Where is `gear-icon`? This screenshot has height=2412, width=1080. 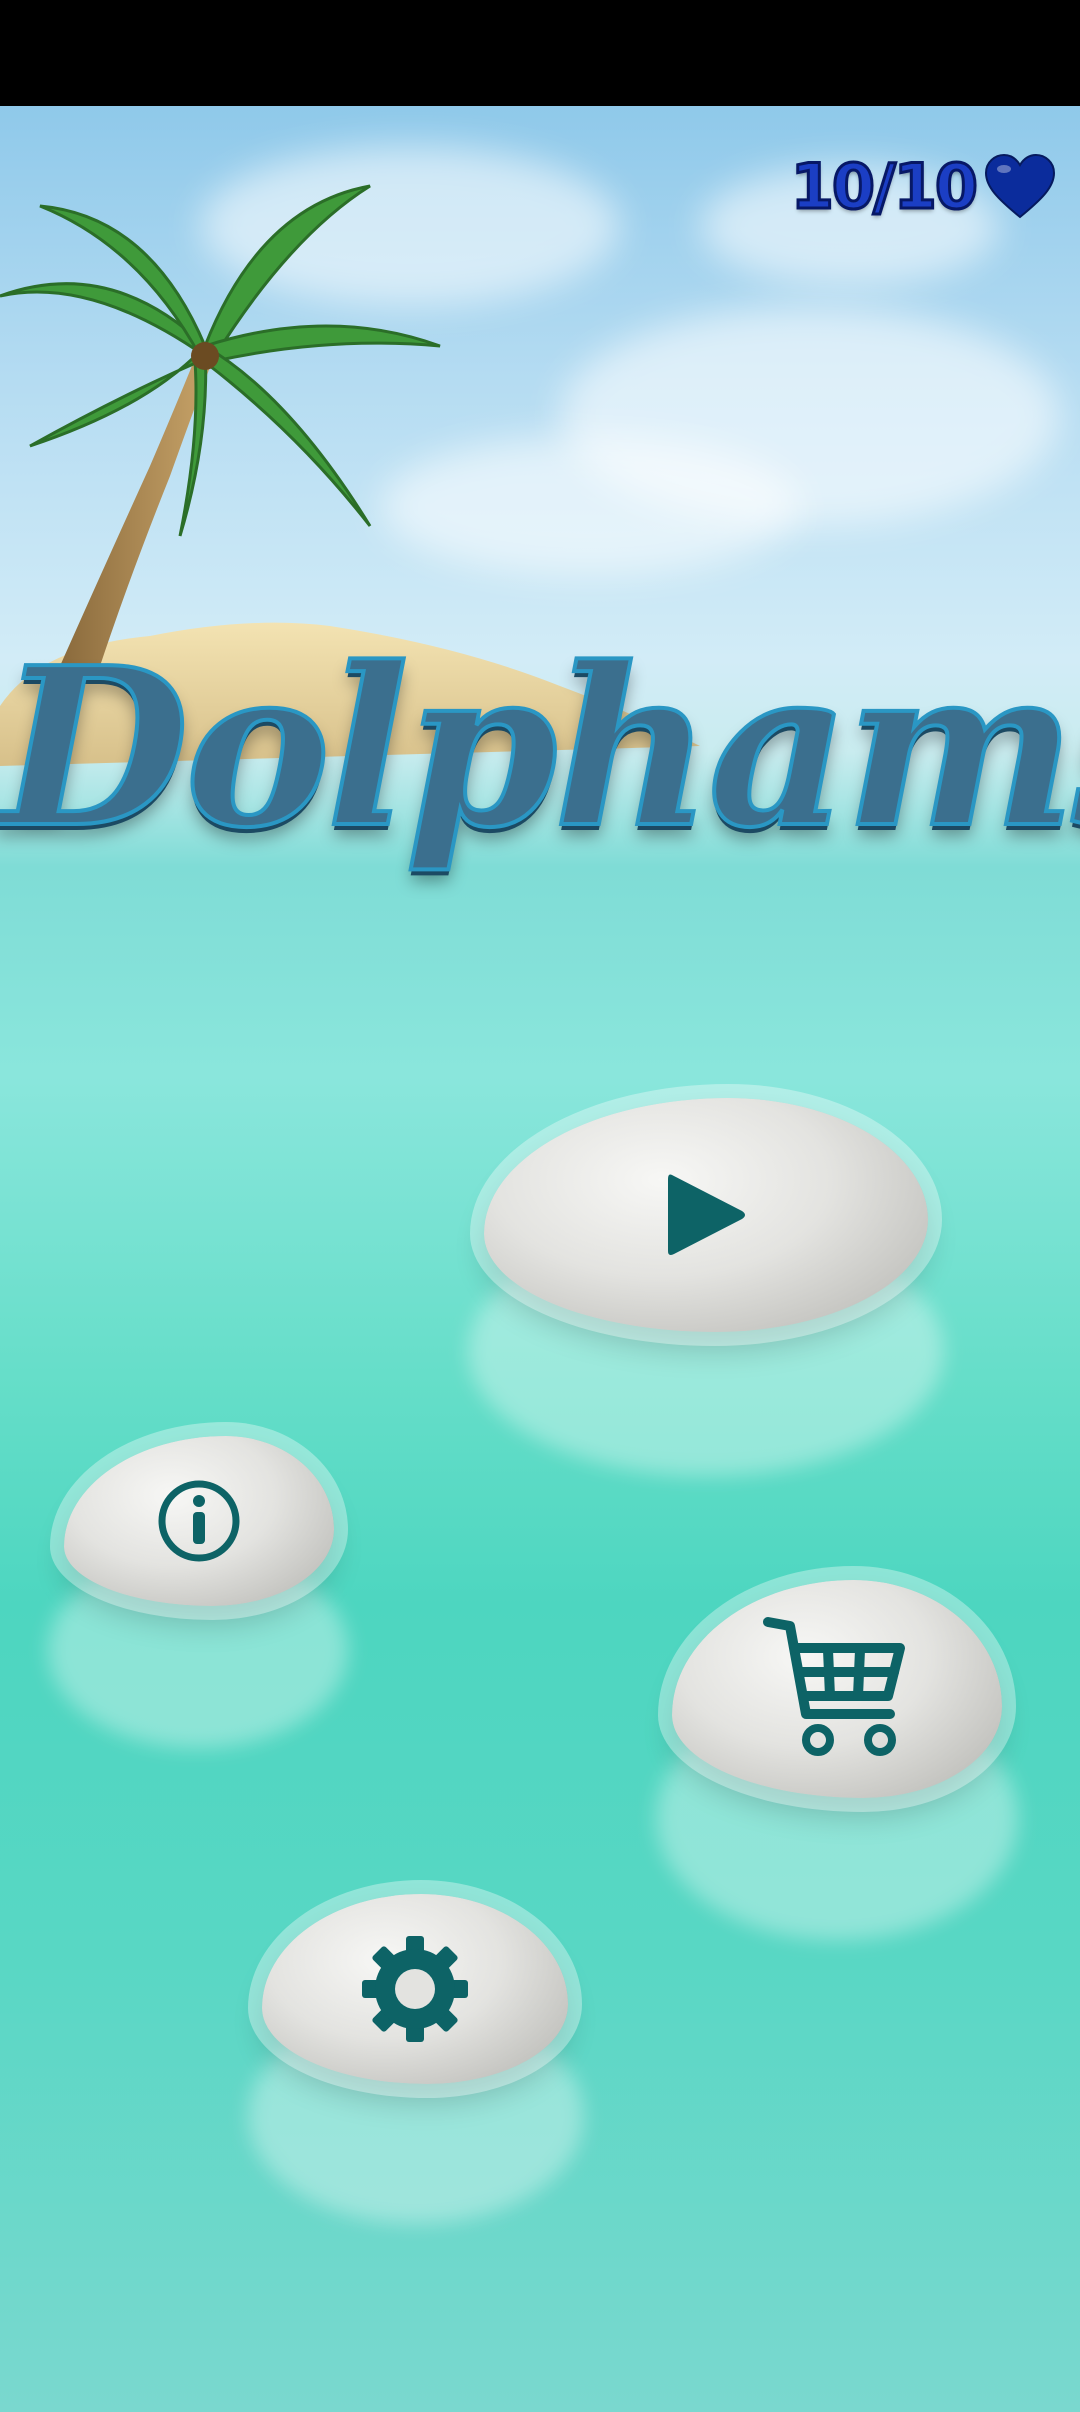 gear-icon is located at coordinates (415, 1989).